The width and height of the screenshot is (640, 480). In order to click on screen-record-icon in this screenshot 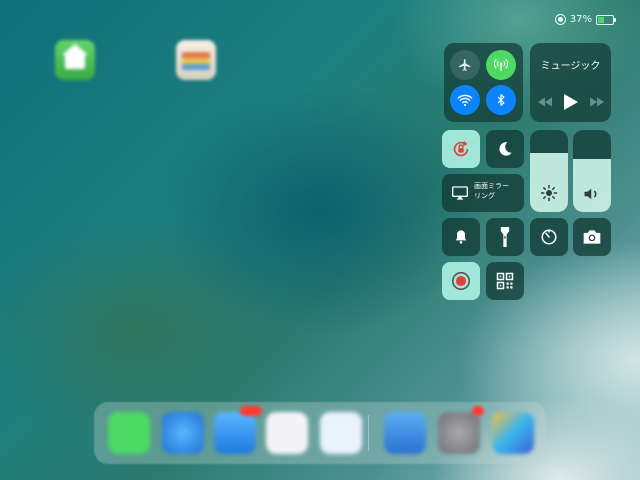, I will do `click(461, 281)`.